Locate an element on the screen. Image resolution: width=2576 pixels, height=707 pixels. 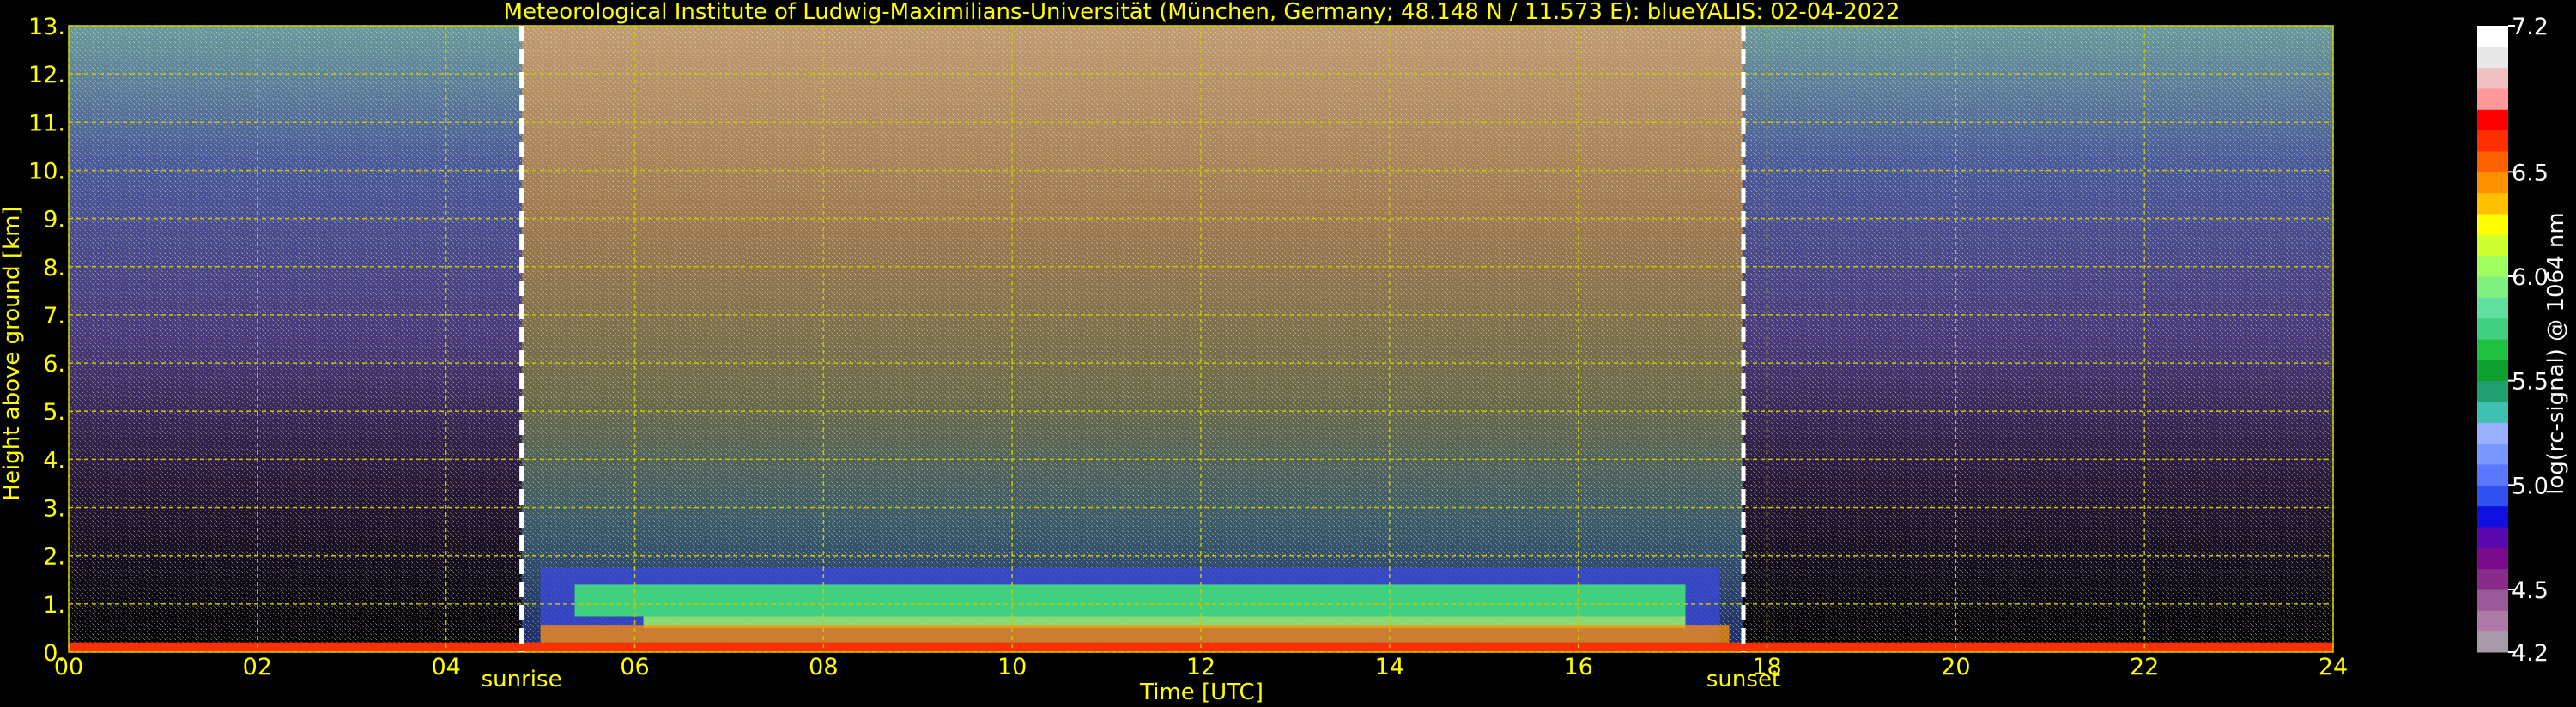
colorbar-tick-label: 7.2 is located at coordinates (2530, 27).